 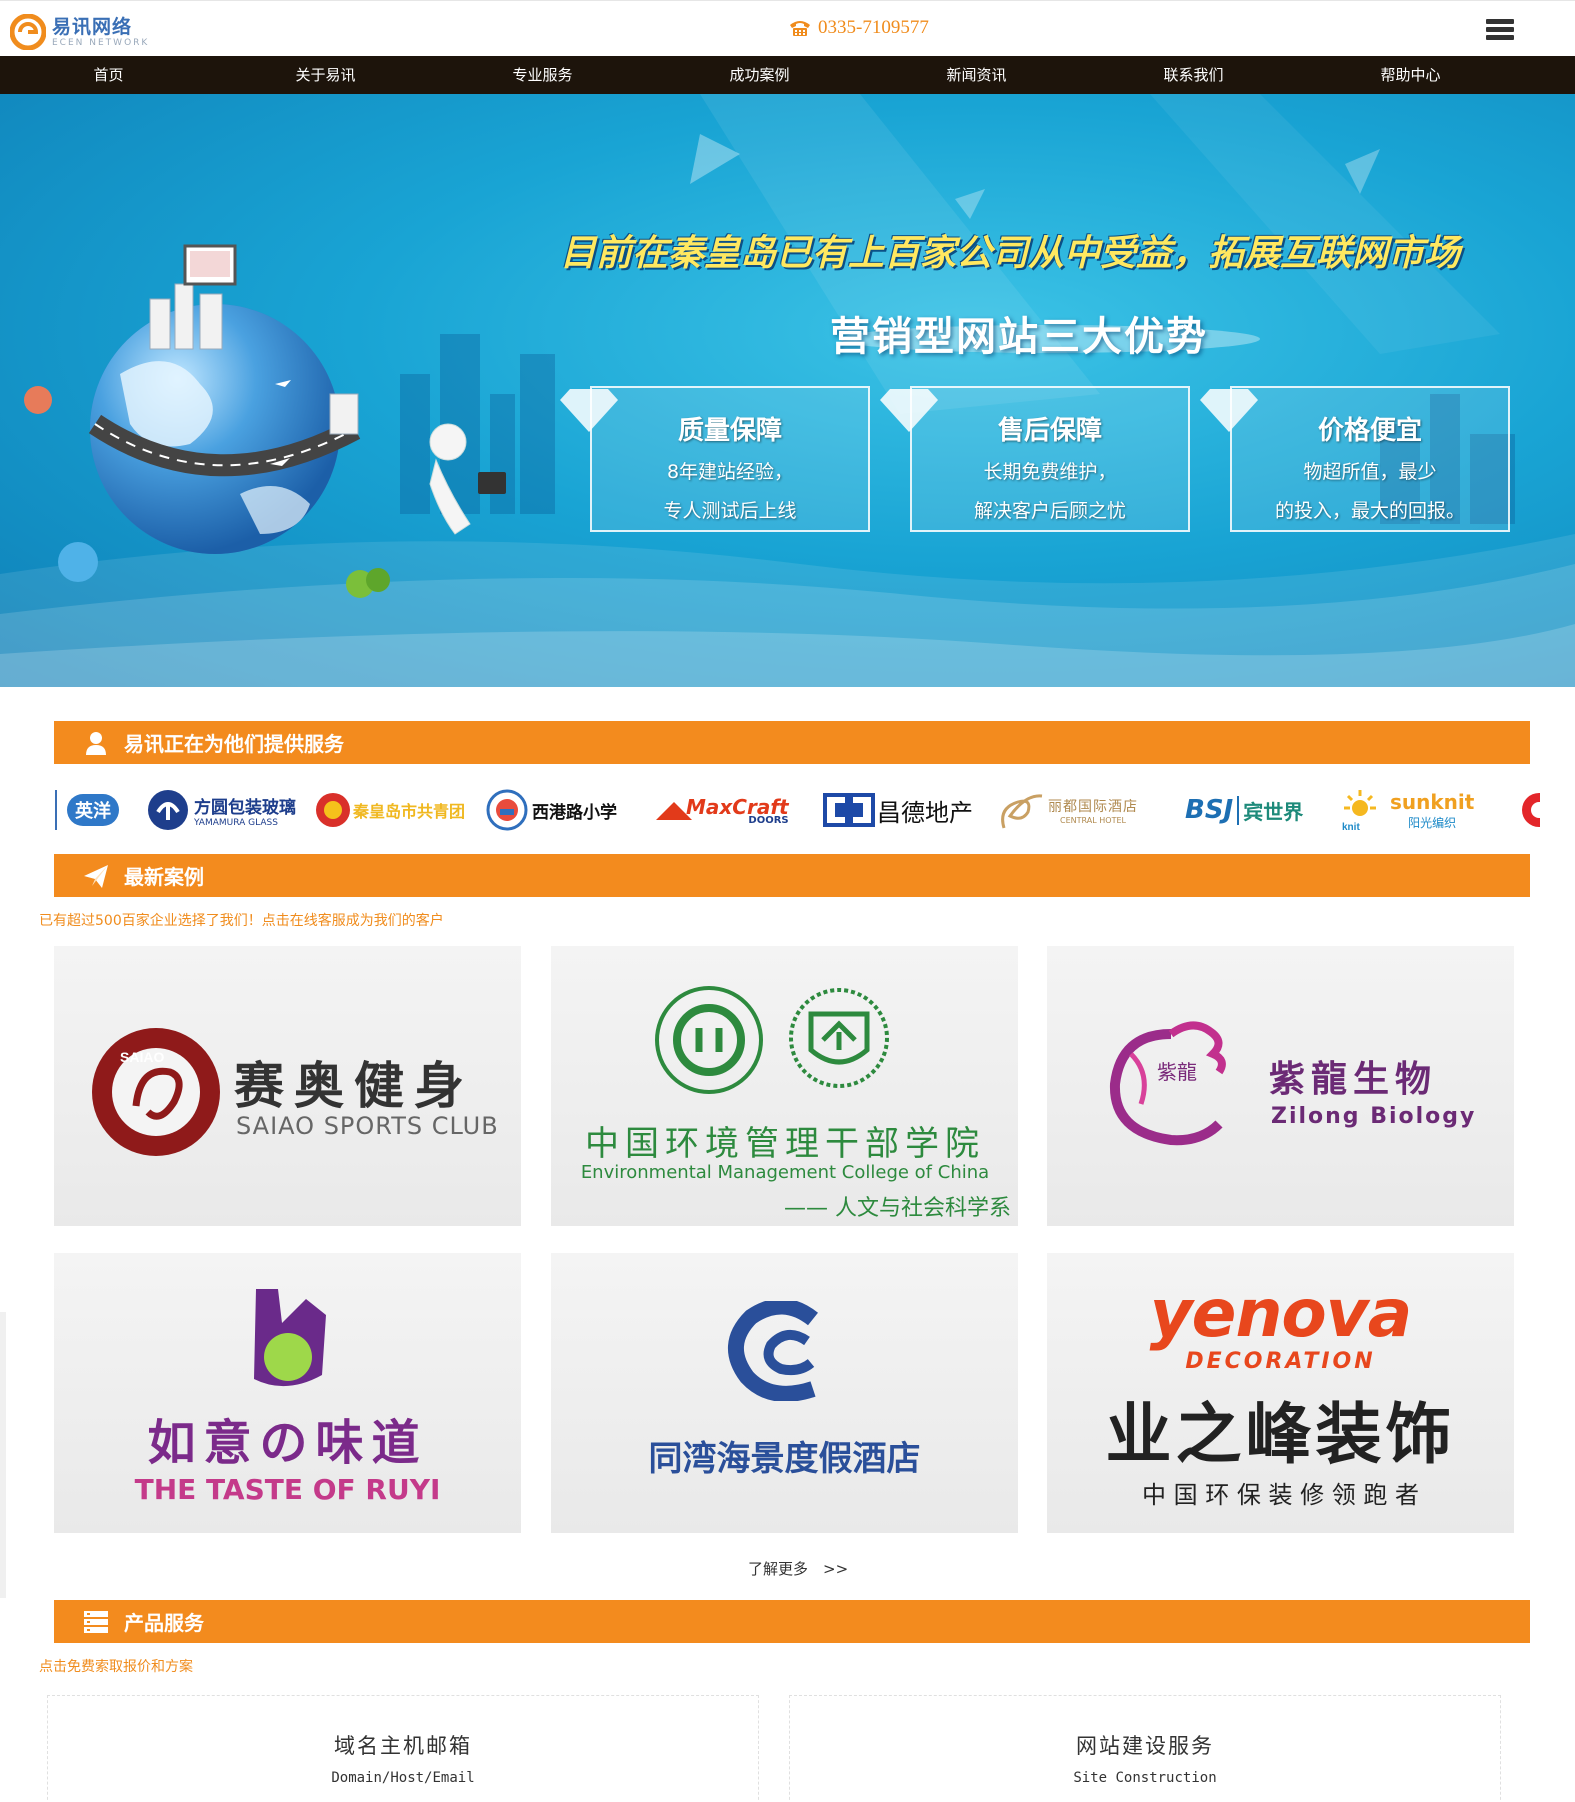 What do you see at coordinates (168, 810) in the screenshot?
I see `client-emblem-icon` at bounding box center [168, 810].